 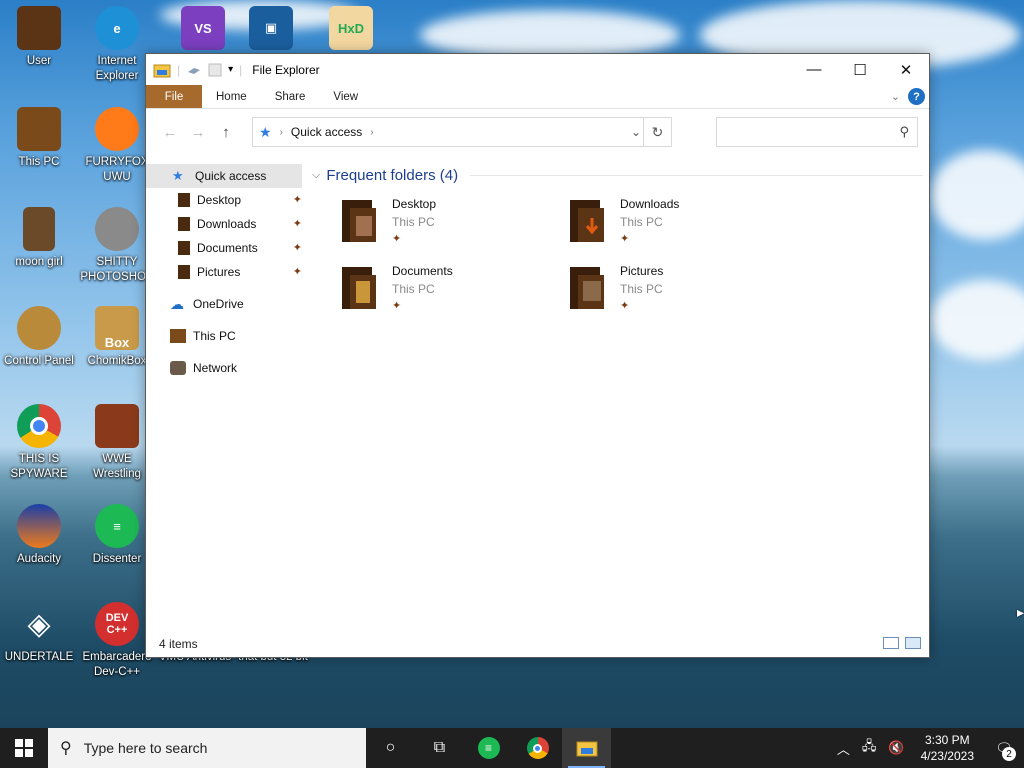 I want to click on desktop-icon-chrome: THIS IS SPYWARE, so click(x=39, y=441).